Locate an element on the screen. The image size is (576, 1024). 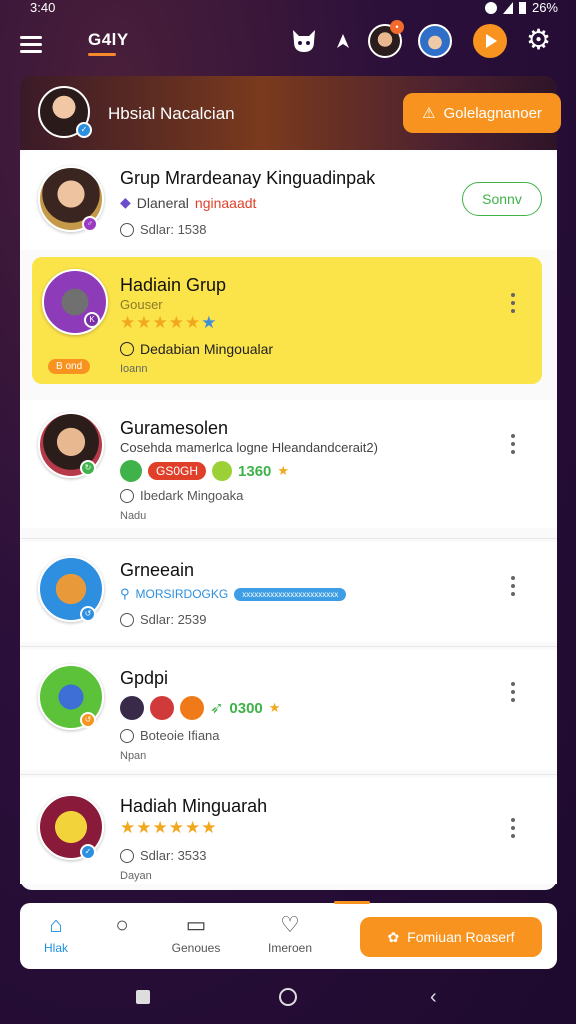
tag-pill: GS0GH is located at coordinates (177, 471).